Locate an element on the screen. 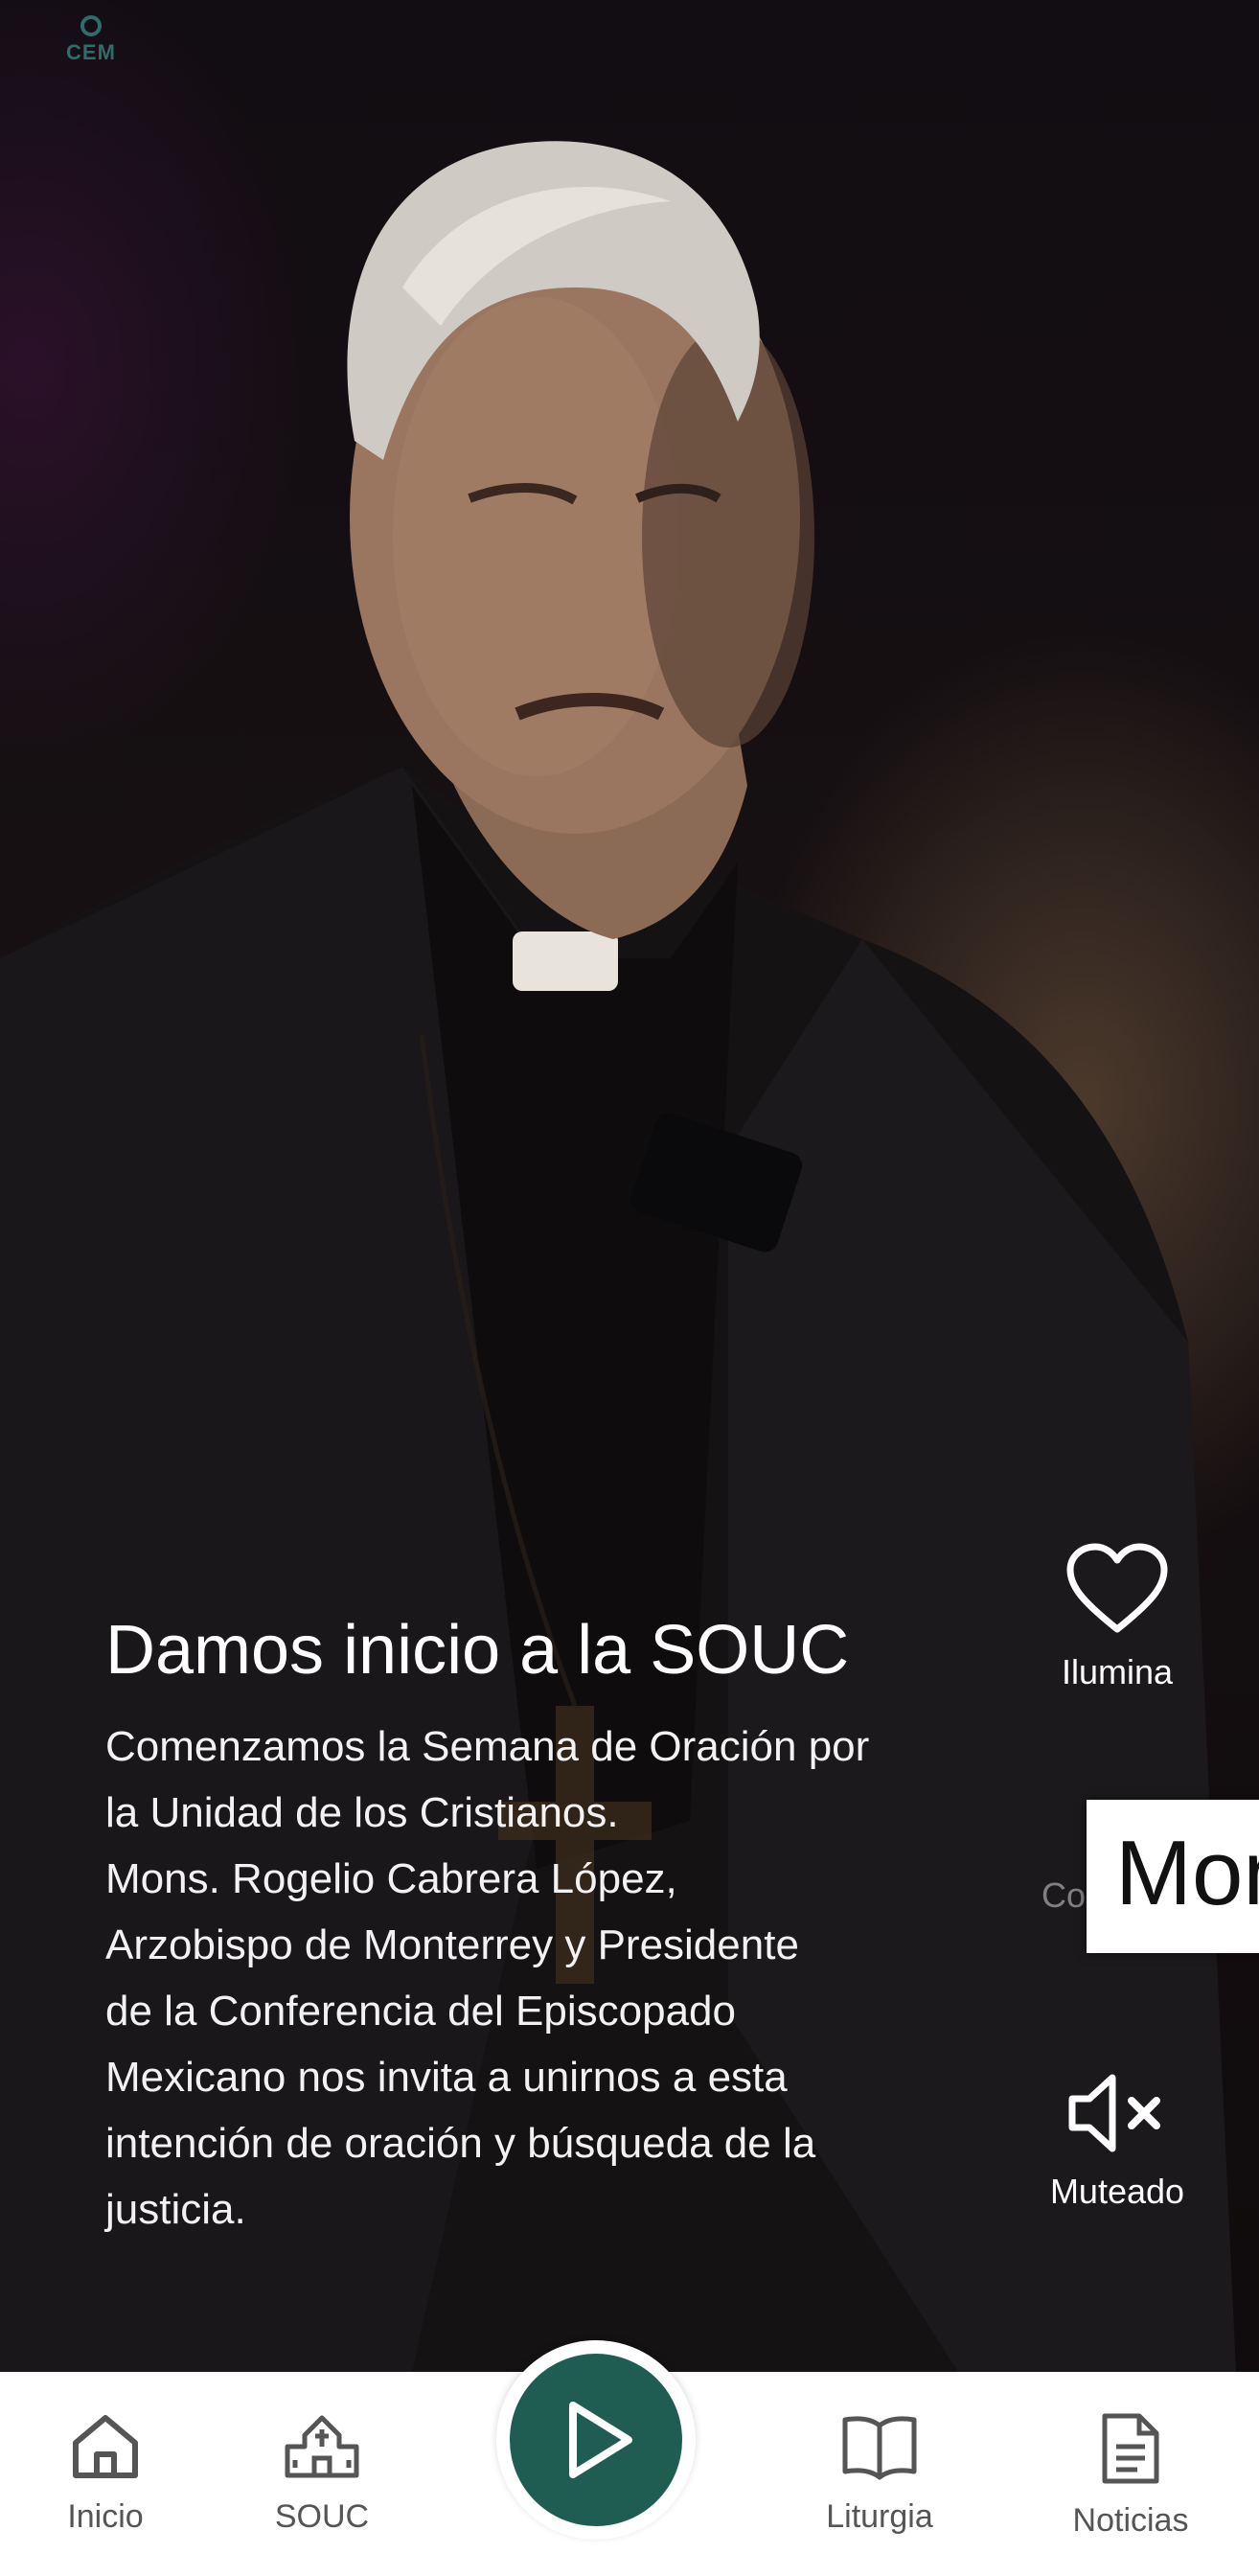  cem-logo: CEM is located at coordinates (91, 46).